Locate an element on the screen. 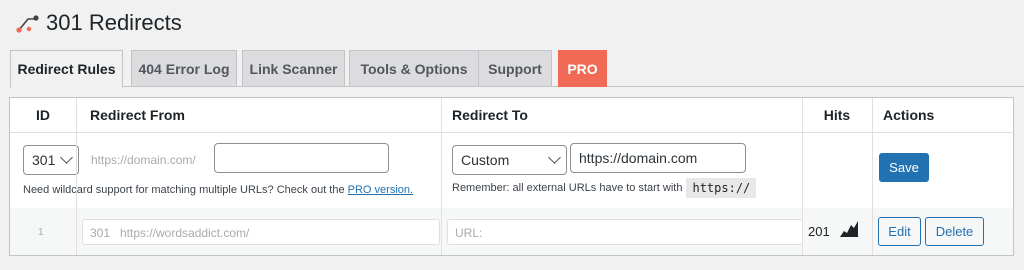 This screenshot has height=270, width=1024. https-code-hint: https:// is located at coordinates (721, 188).